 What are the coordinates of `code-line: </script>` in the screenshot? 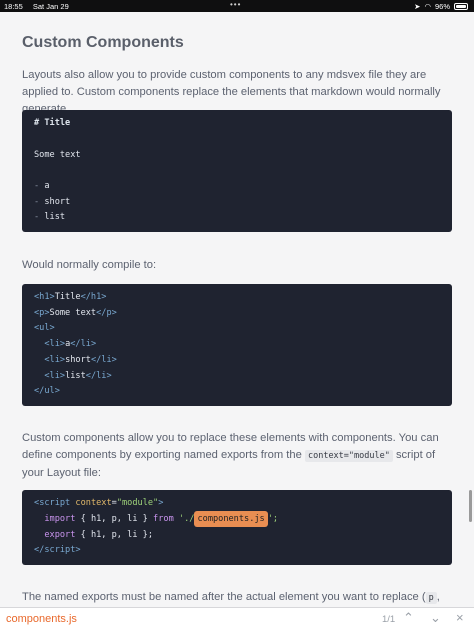 It's located at (57, 550).